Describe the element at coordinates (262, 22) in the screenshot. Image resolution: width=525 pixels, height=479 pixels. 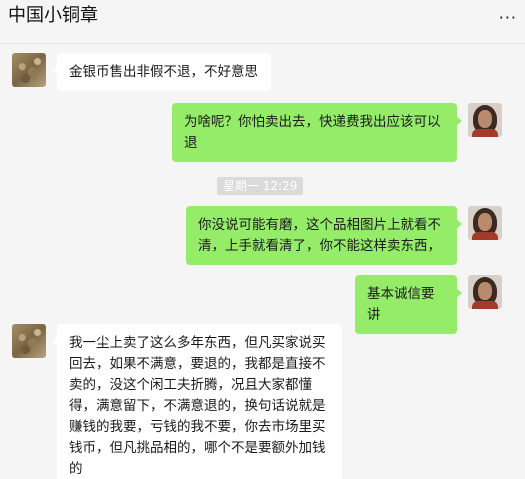
I see `chat-header: 中国小铜章 ···` at that location.